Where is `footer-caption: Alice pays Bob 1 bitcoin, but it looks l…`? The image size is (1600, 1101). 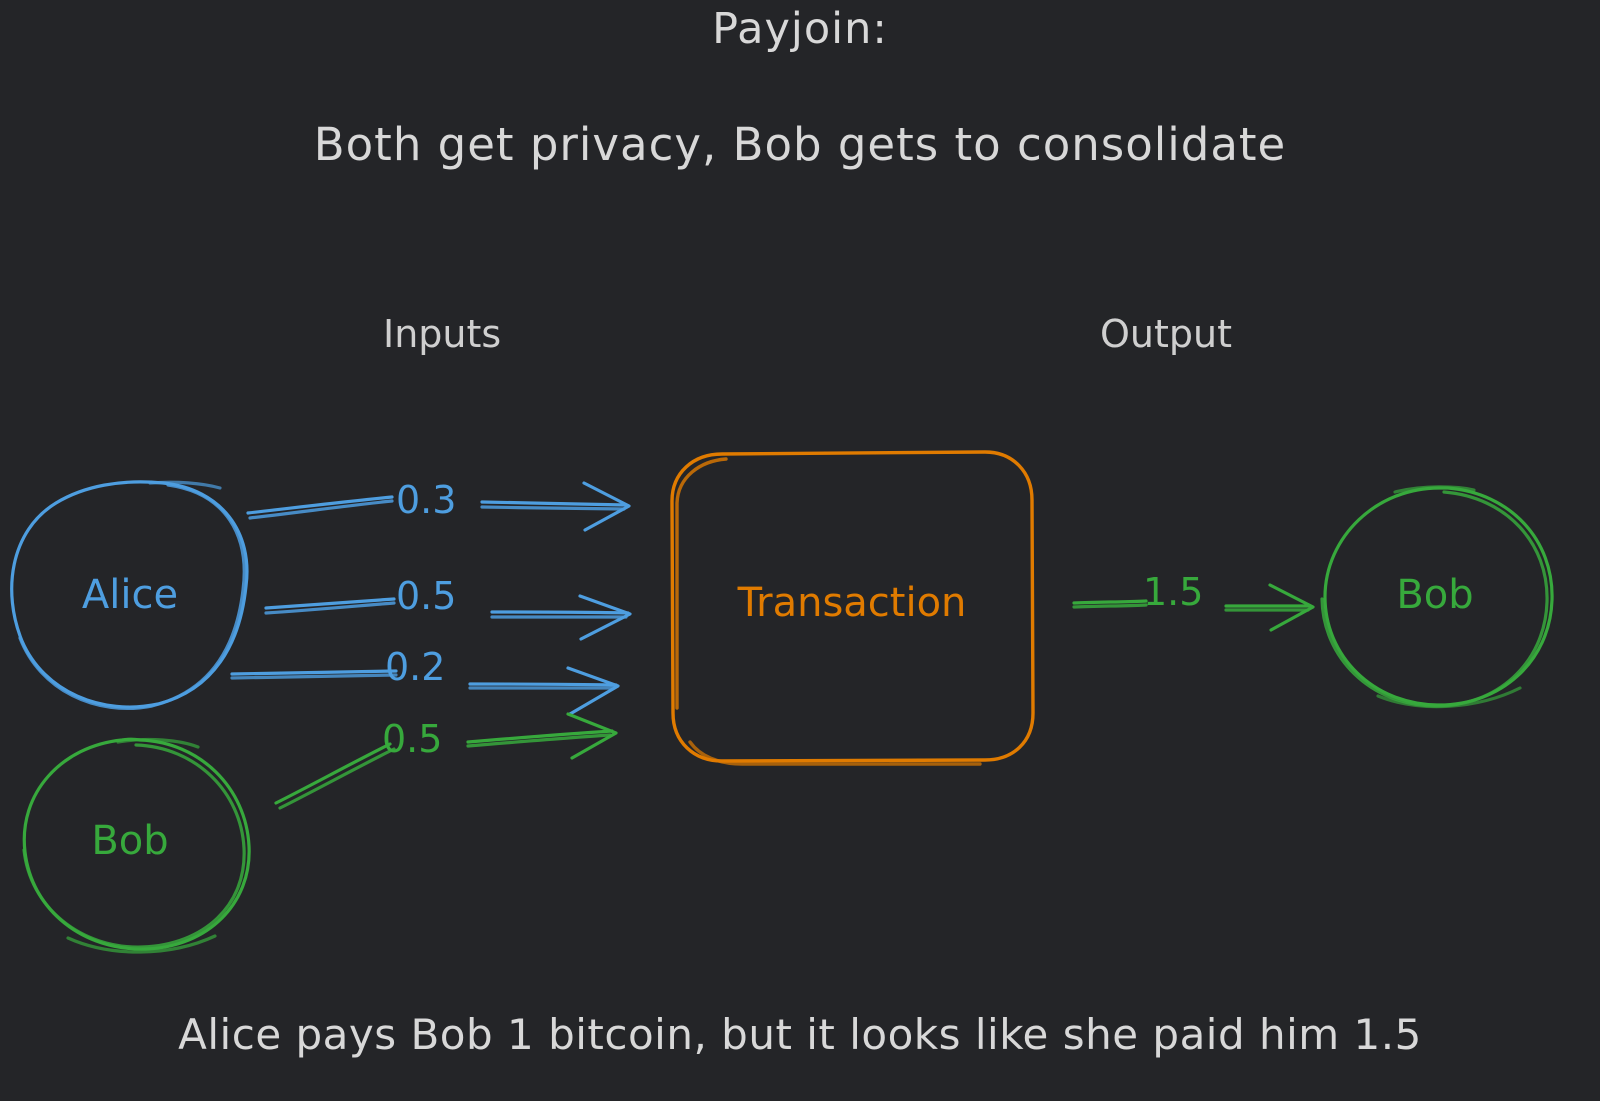
footer-caption: Alice pays Bob 1 bitcoin, but it looks l… is located at coordinates (800, 1034).